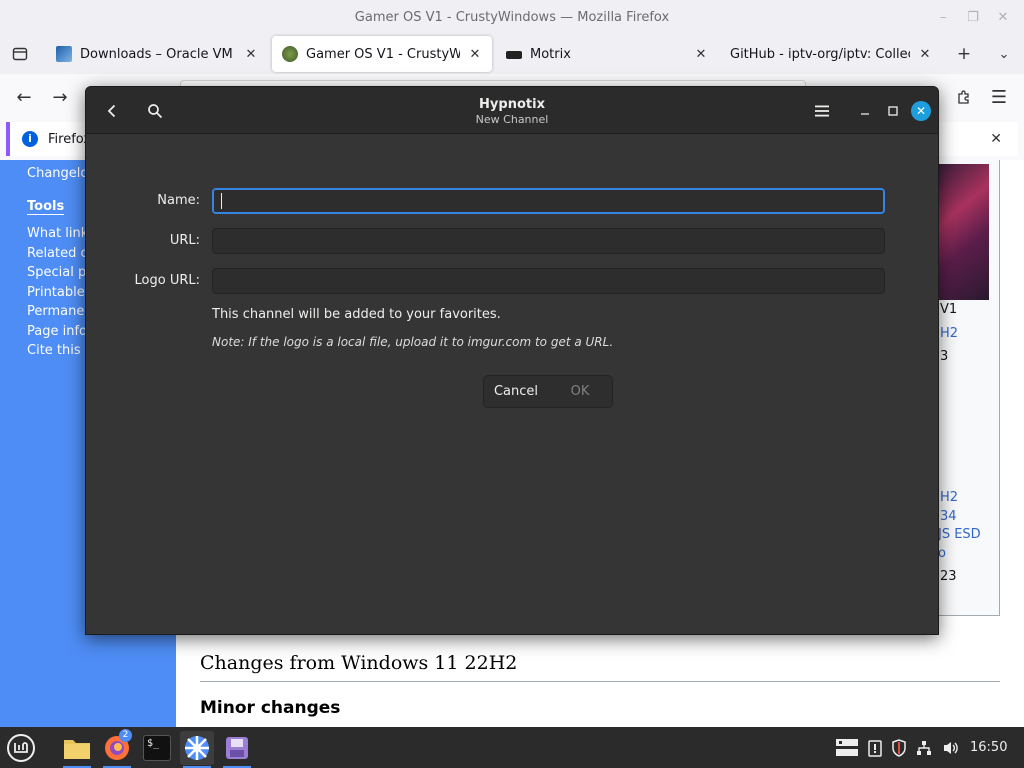 The image size is (1024, 768). What do you see at coordinates (893, 111) in the screenshot?
I see `maximize-icon` at bounding box center [893, 111].